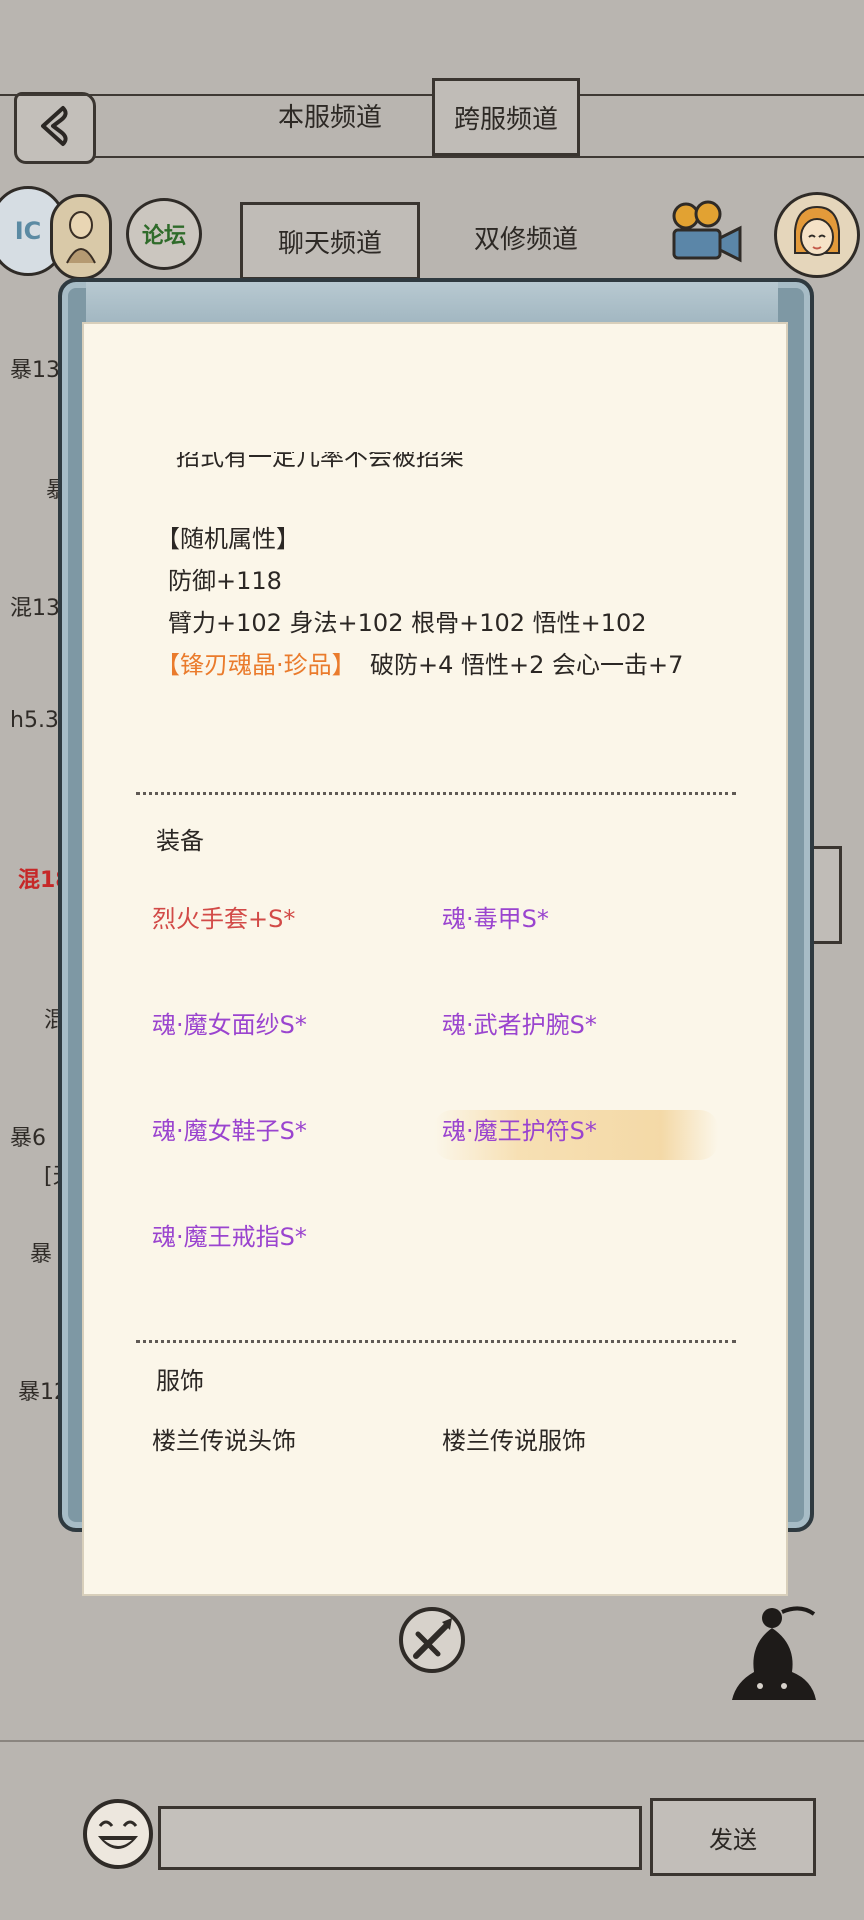 The width and height of the screenshot is (864, 1920). What do you see at coordinates (28, 231) in the screenshot?
I see `camera-ic-icon: IC` at bounding box center [28, 231].